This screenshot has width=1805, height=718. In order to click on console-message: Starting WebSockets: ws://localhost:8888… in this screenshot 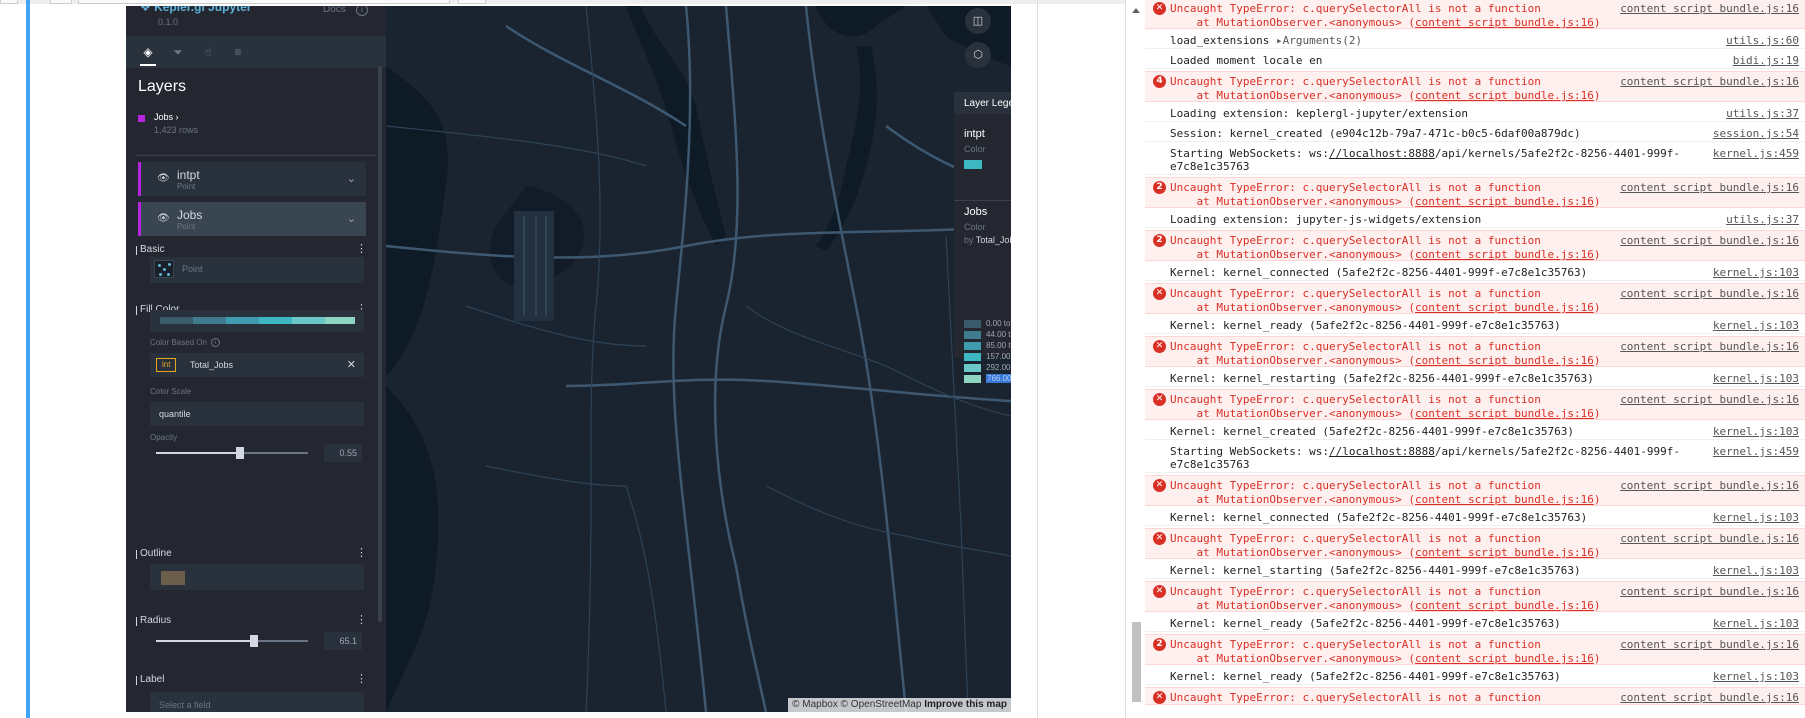, I will do `click(1425, 160)`.